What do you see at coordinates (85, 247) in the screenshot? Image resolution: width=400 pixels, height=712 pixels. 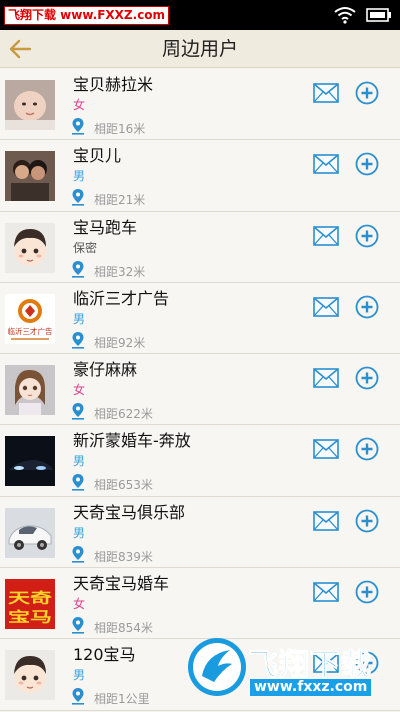 I see `user-gender: 保密` at bounding box center [85, 247].